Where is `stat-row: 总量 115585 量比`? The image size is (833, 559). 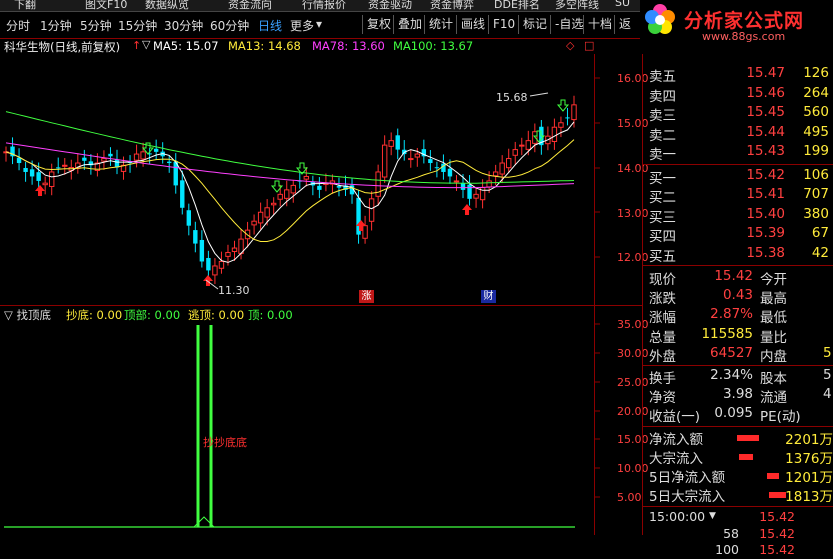
stat-row: 总量 115585 量比 is located at coordinates (738, 336).